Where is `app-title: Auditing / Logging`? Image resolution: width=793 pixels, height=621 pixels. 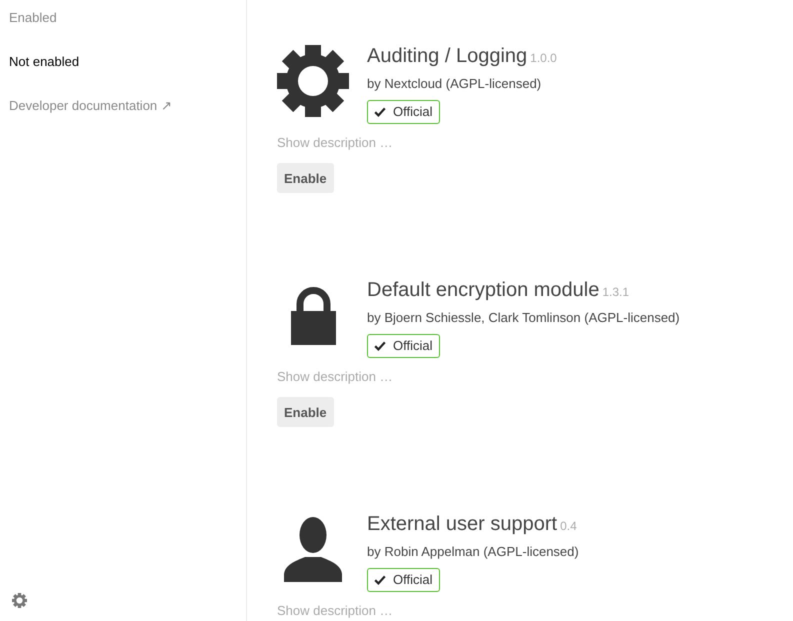 app-title: Auditing / Logging is located at coordinates (447, 56).